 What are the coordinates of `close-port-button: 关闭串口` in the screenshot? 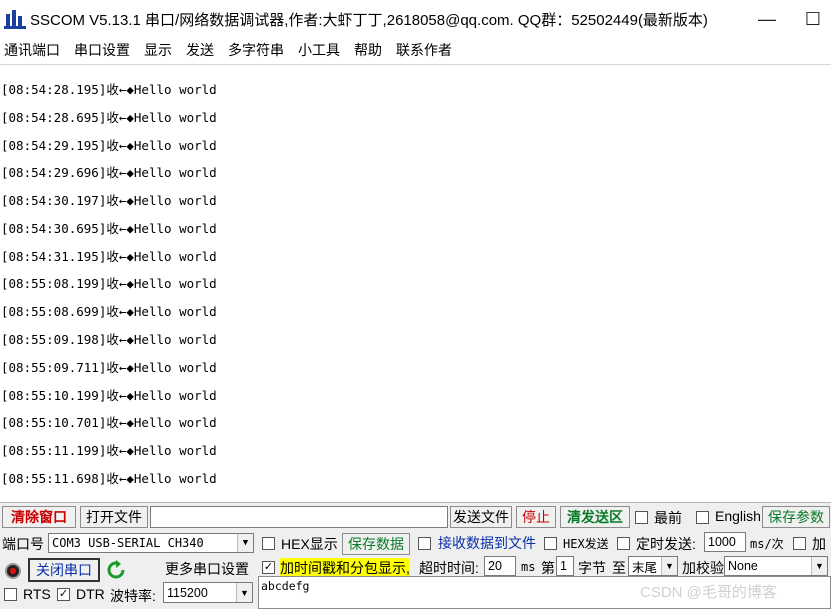 It's located at (64, 570).